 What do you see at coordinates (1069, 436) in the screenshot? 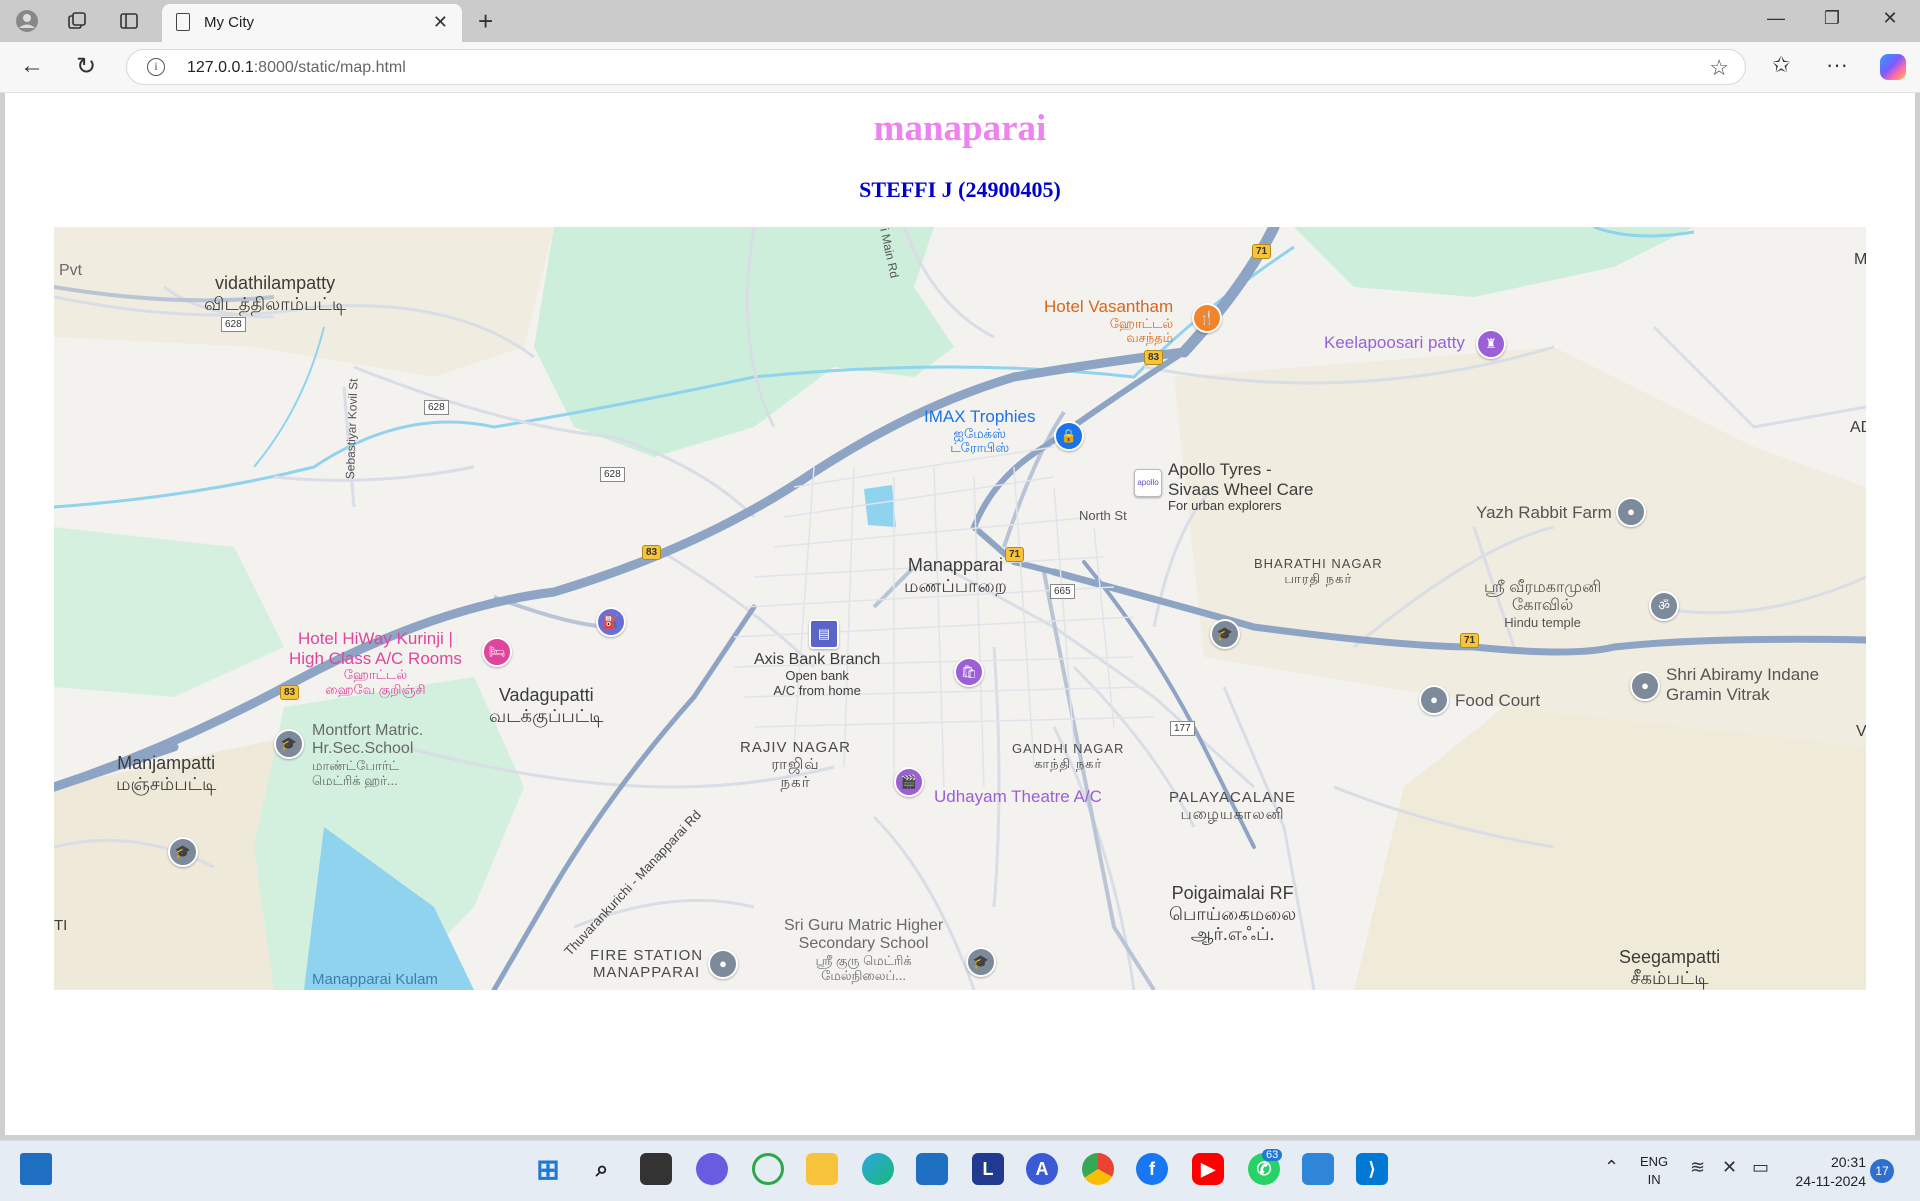
I see `shopping-pin-icon: 🔒` at bounding box center [1069, 436].